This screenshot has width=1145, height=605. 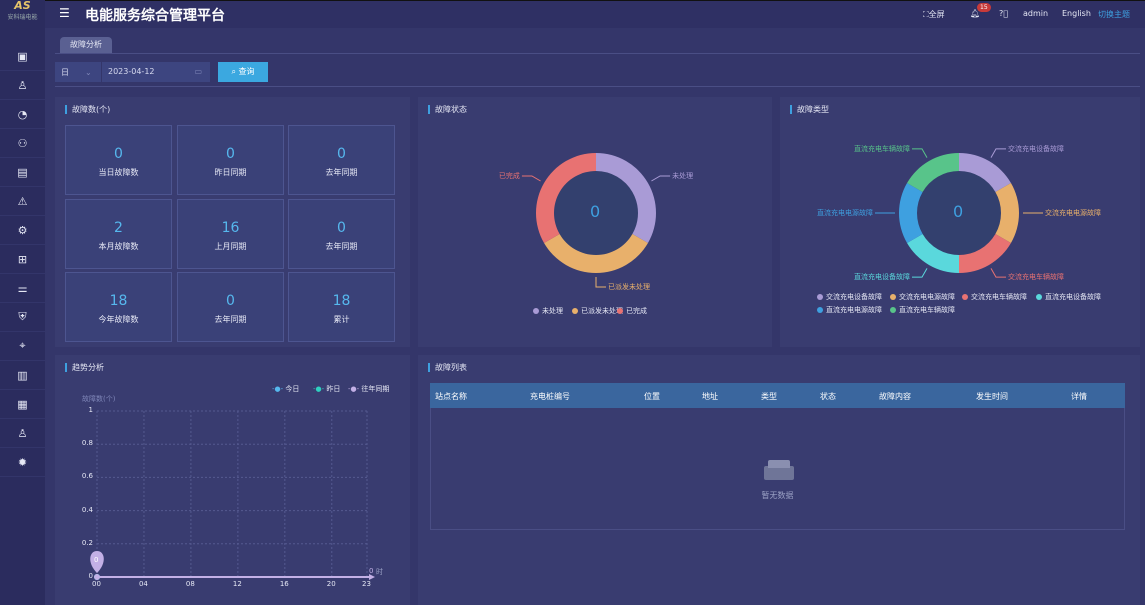 I want to click on x-tick-label: 23, so click(x=366, y=584).